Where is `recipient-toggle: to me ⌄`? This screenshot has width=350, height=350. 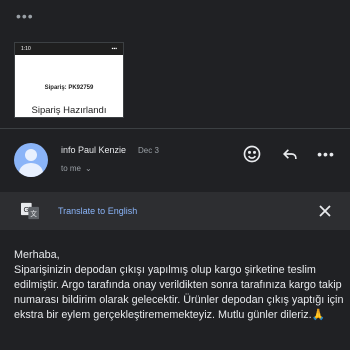 recipient-toggle: to me ⌄ is located at coordinates (76, 168).